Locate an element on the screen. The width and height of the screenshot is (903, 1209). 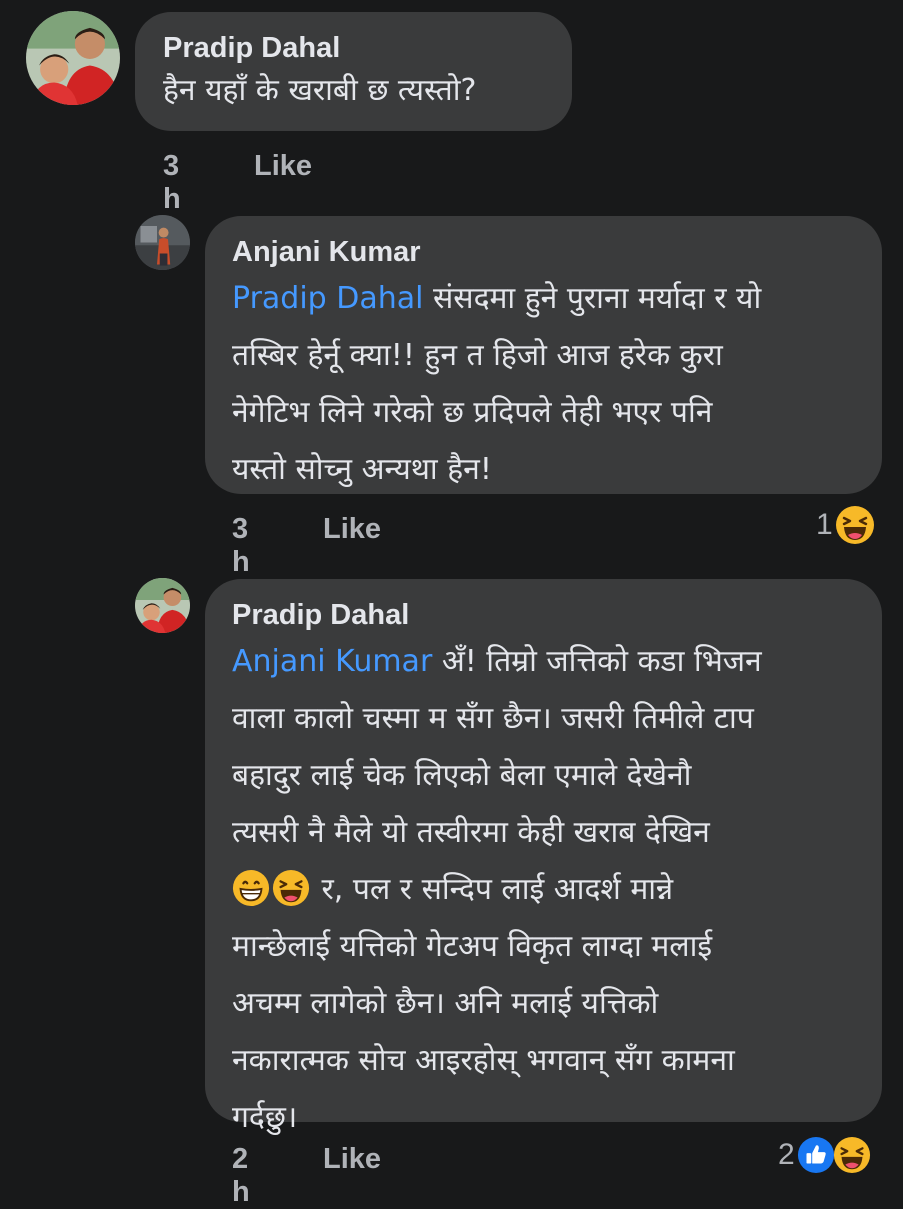
comment-author: Anjani Kumar is located at coordinates (326, 252).